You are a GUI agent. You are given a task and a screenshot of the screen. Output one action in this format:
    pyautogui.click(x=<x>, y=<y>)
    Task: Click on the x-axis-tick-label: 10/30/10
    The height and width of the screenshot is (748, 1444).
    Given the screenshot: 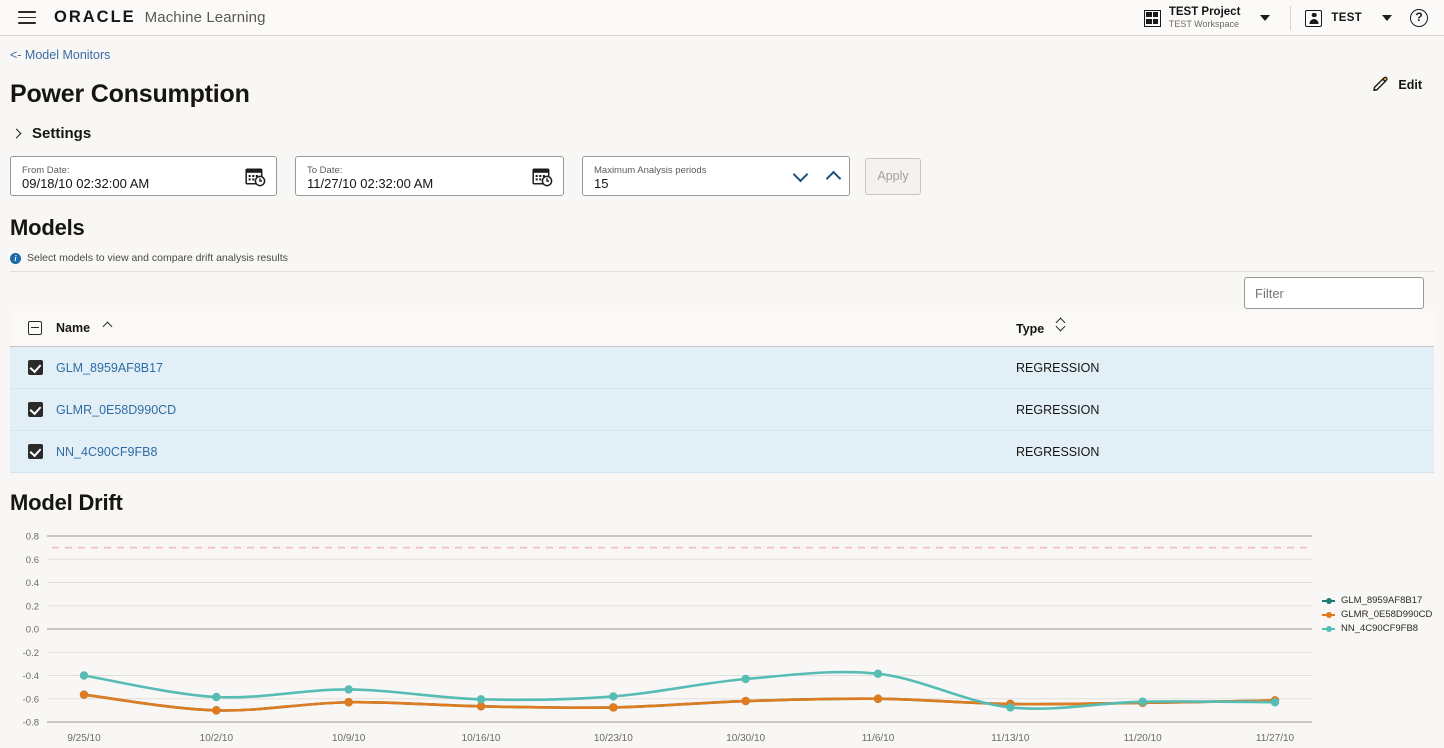 What is the action you would take?
    pyautogui.click(x=745, y=738)
    